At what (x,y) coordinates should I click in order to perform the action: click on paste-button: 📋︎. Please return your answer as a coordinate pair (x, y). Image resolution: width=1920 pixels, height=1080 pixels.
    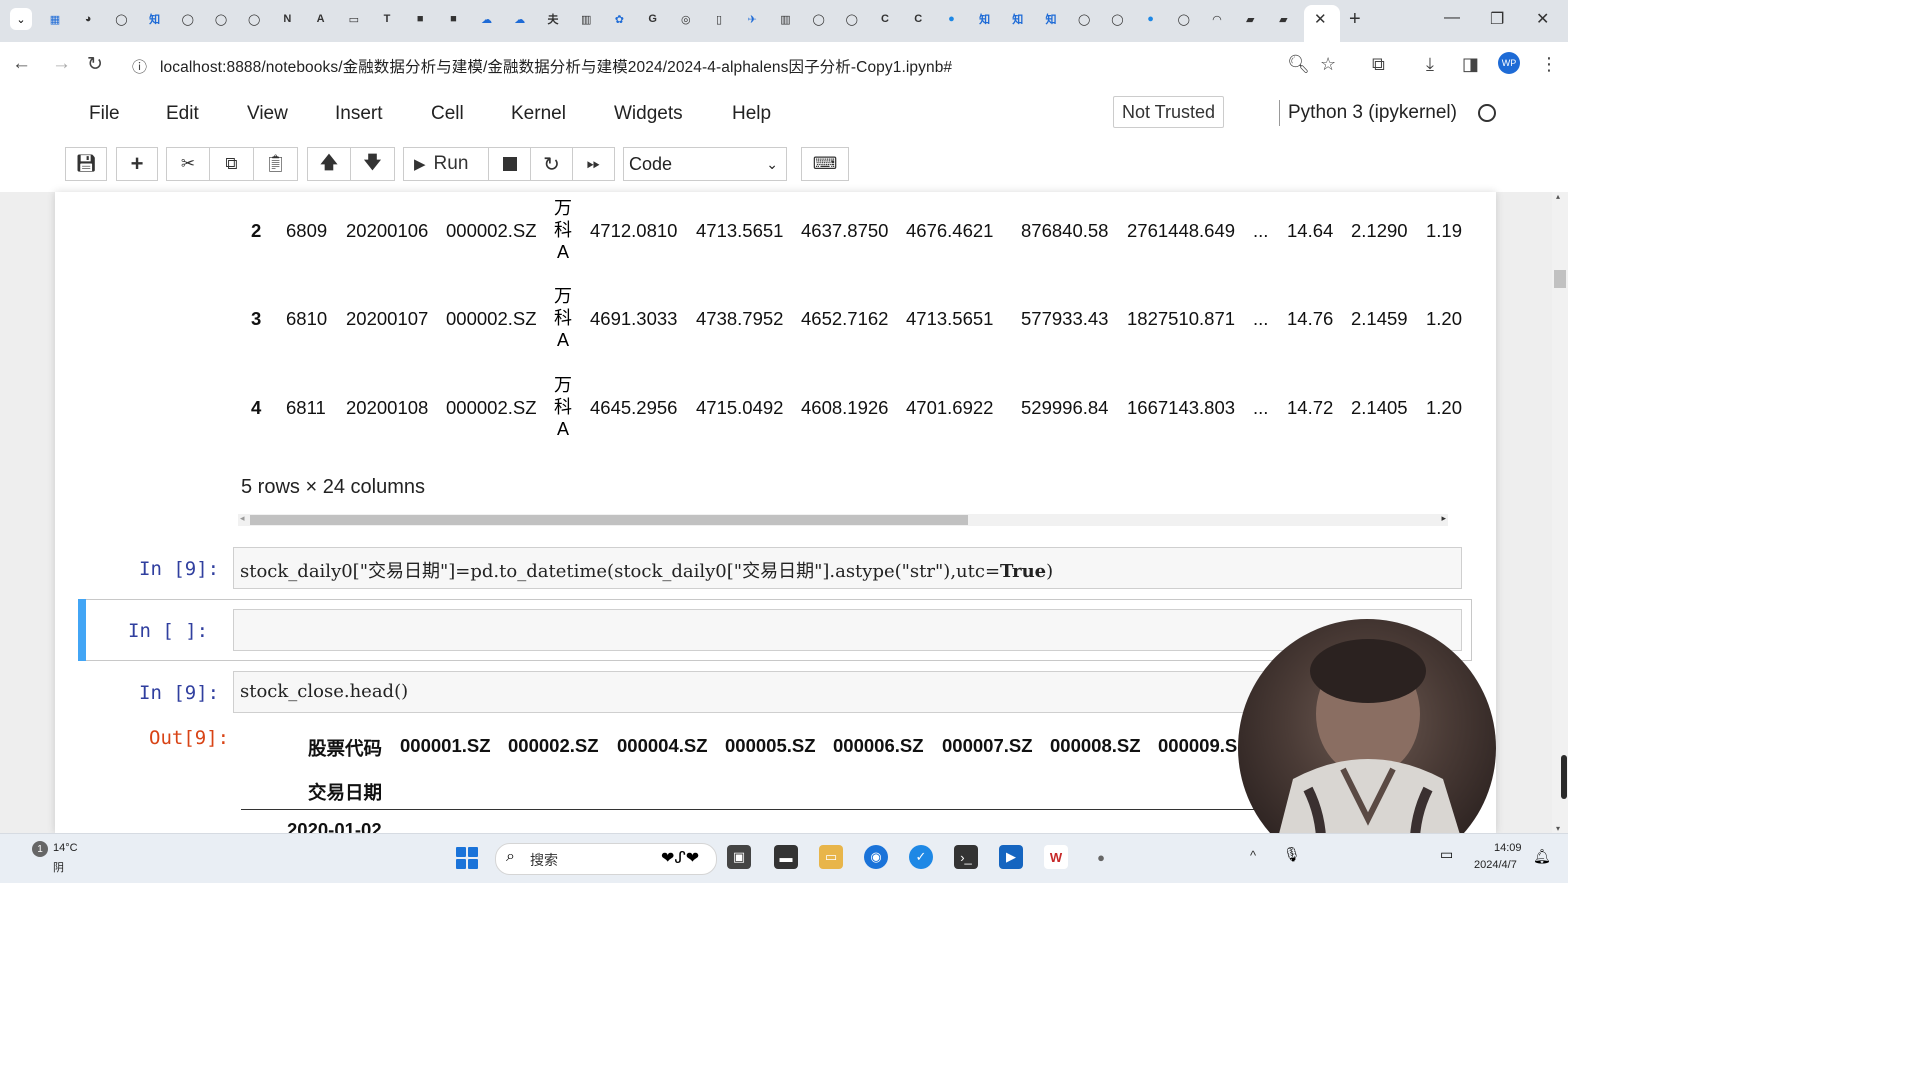
    Looking at the image, I should click on (276, 164).